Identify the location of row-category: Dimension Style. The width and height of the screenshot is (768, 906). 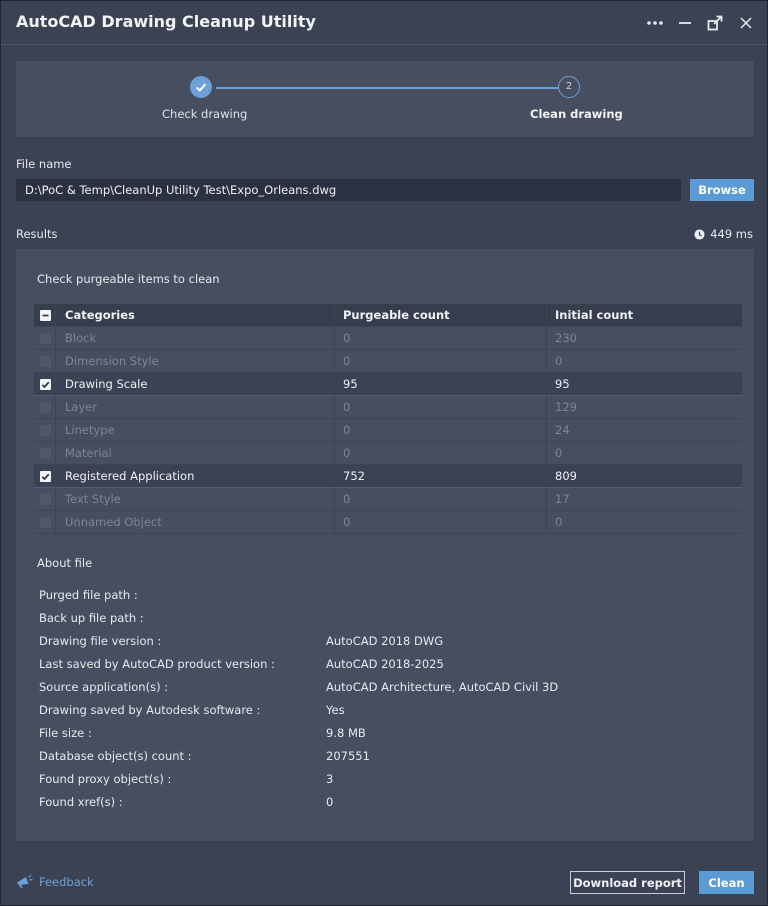
(112, 361).